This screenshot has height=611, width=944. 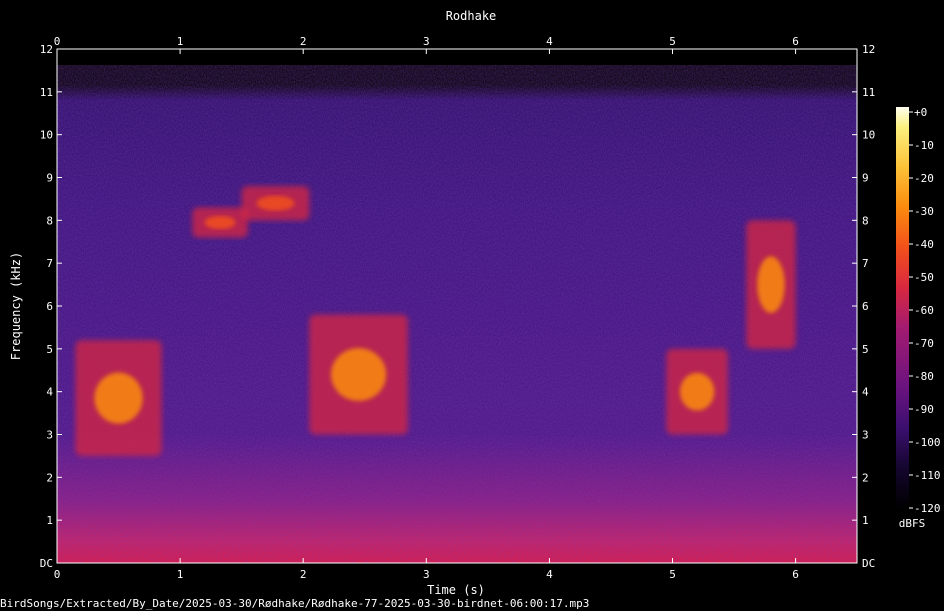 What do you see at coordinates (927, 508) in the screenshot?
I see `colorbar-tick-label: -120` at bounding box center [927, 508].